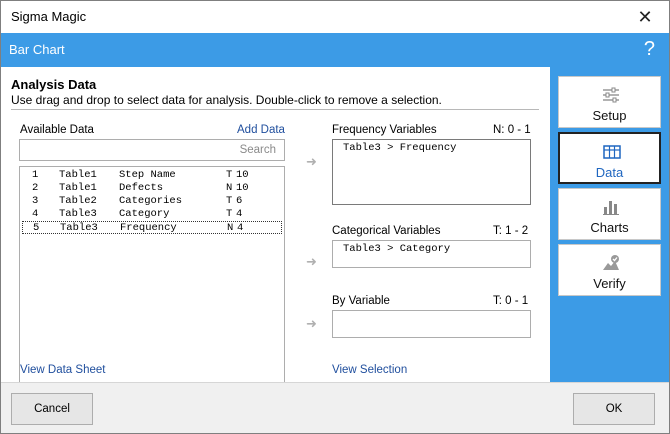 This screenshot has width=670, height=434. What do you see at coordinates (57, 130) in the screenshot?
I see `available-data-label: Available Data` at bounding box center [57, 130].